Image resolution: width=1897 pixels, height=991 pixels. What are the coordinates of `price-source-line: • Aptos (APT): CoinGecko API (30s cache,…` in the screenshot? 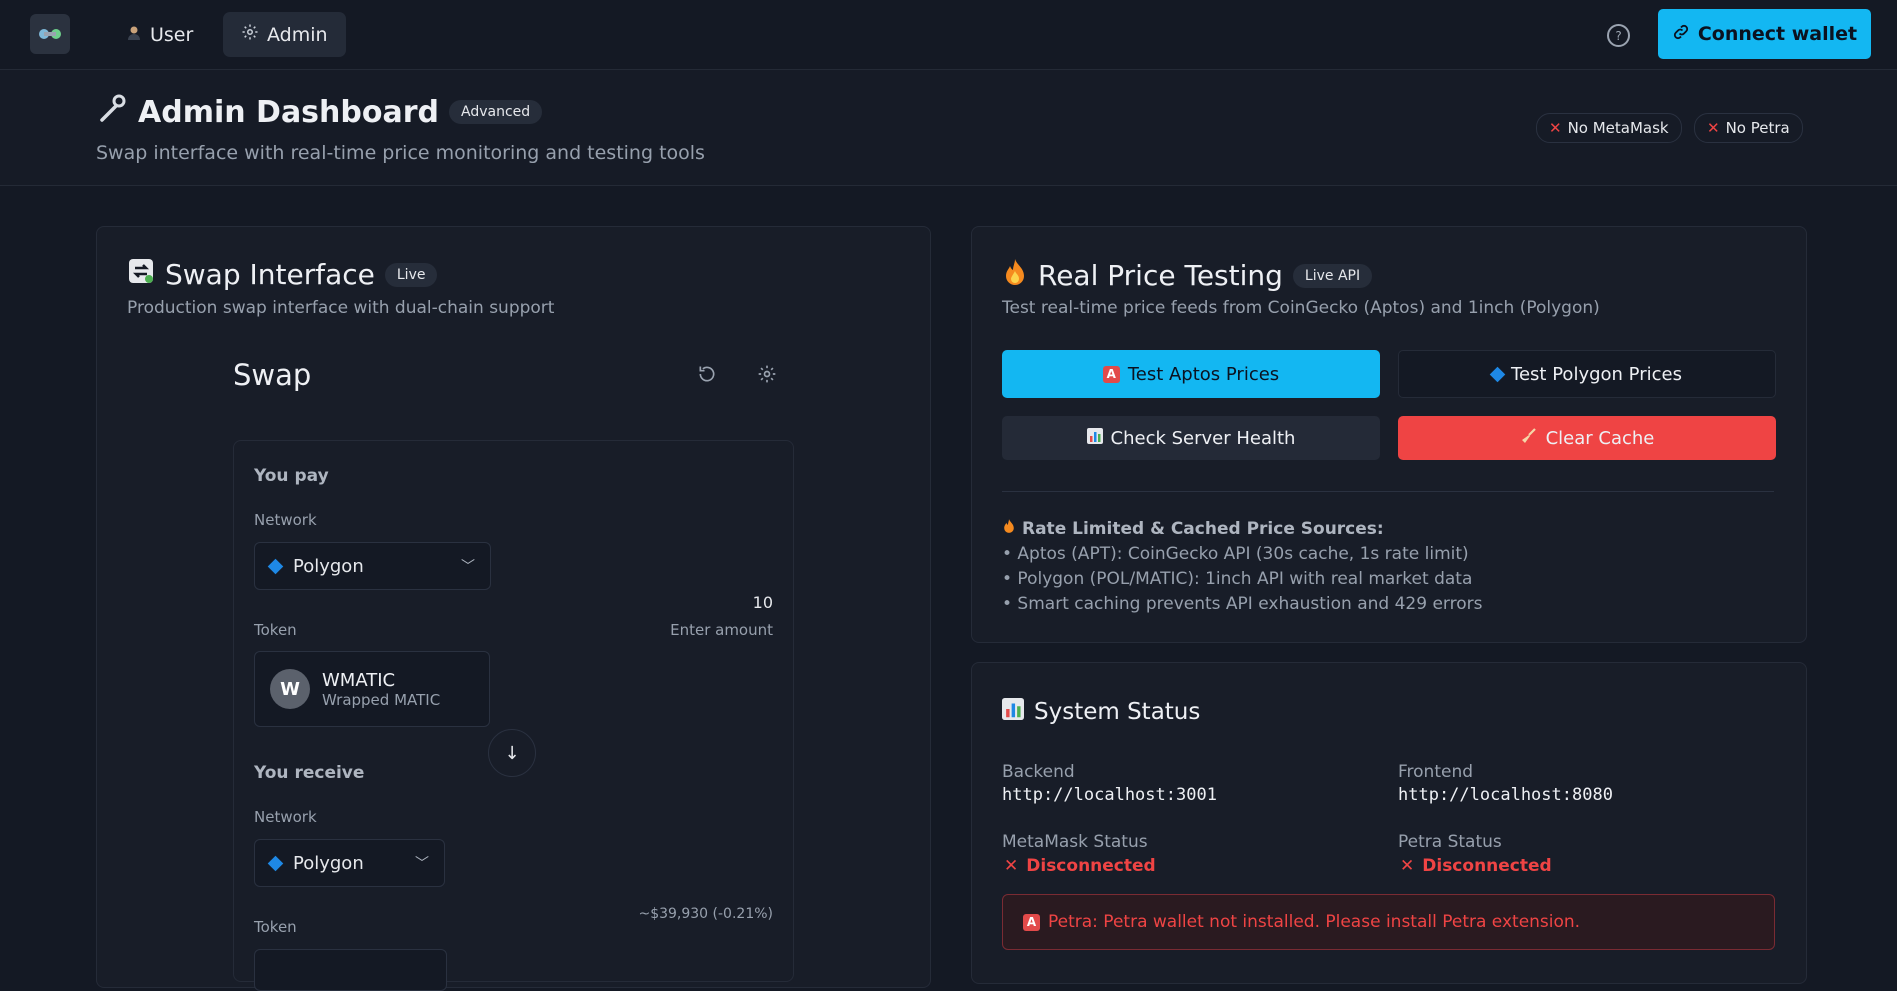 It's located at (1235, 554).